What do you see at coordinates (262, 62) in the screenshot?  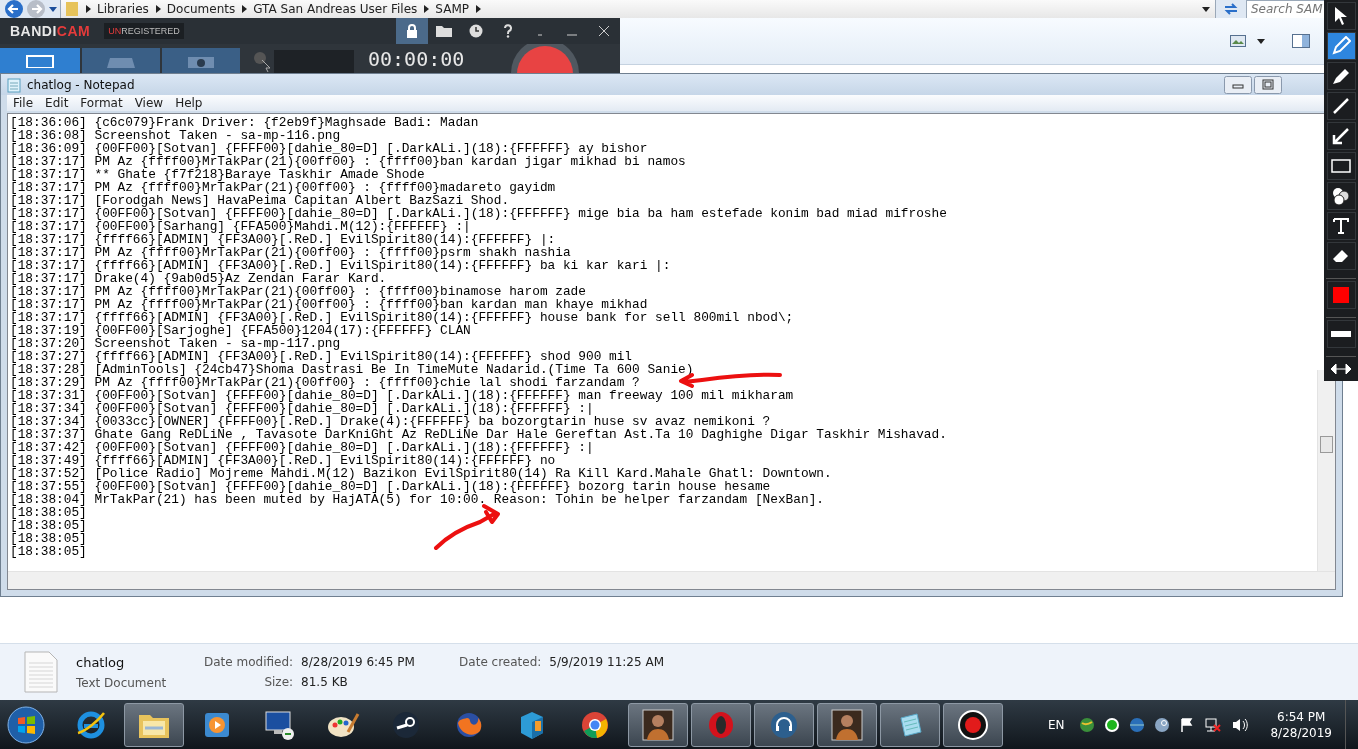 I see `cursor-icon` at bounding box center [262, 62].